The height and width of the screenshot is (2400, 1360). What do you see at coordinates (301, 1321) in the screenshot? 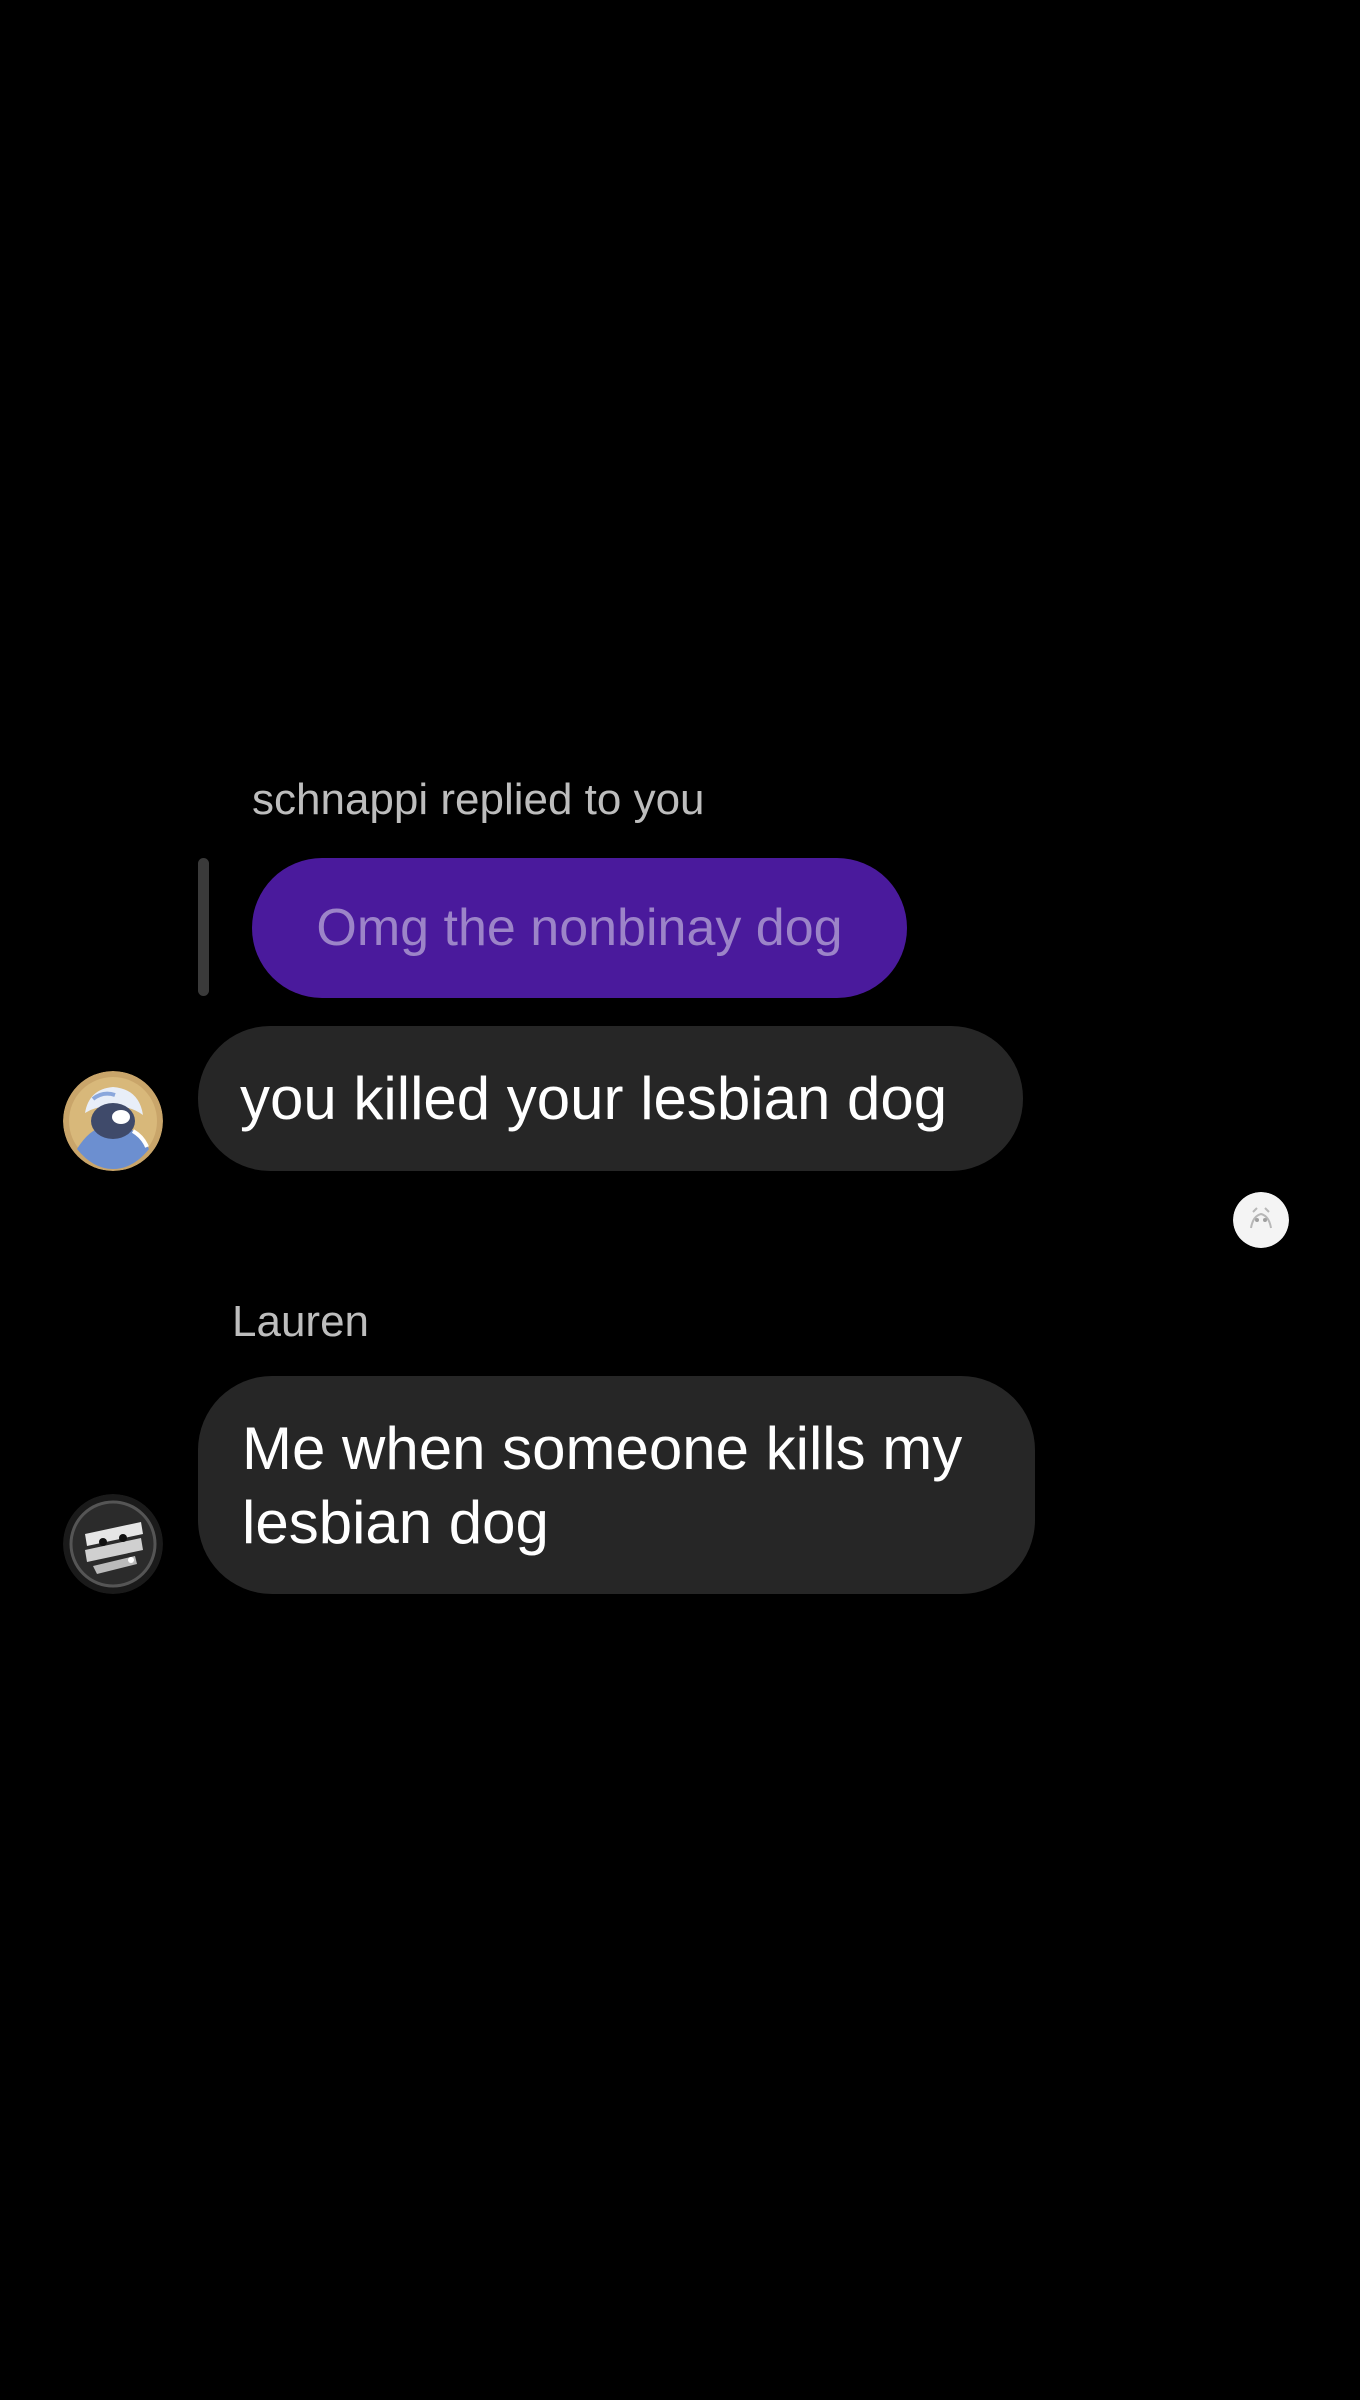
I see `sender-name: Lauren` at bounding box center [301, 1321].